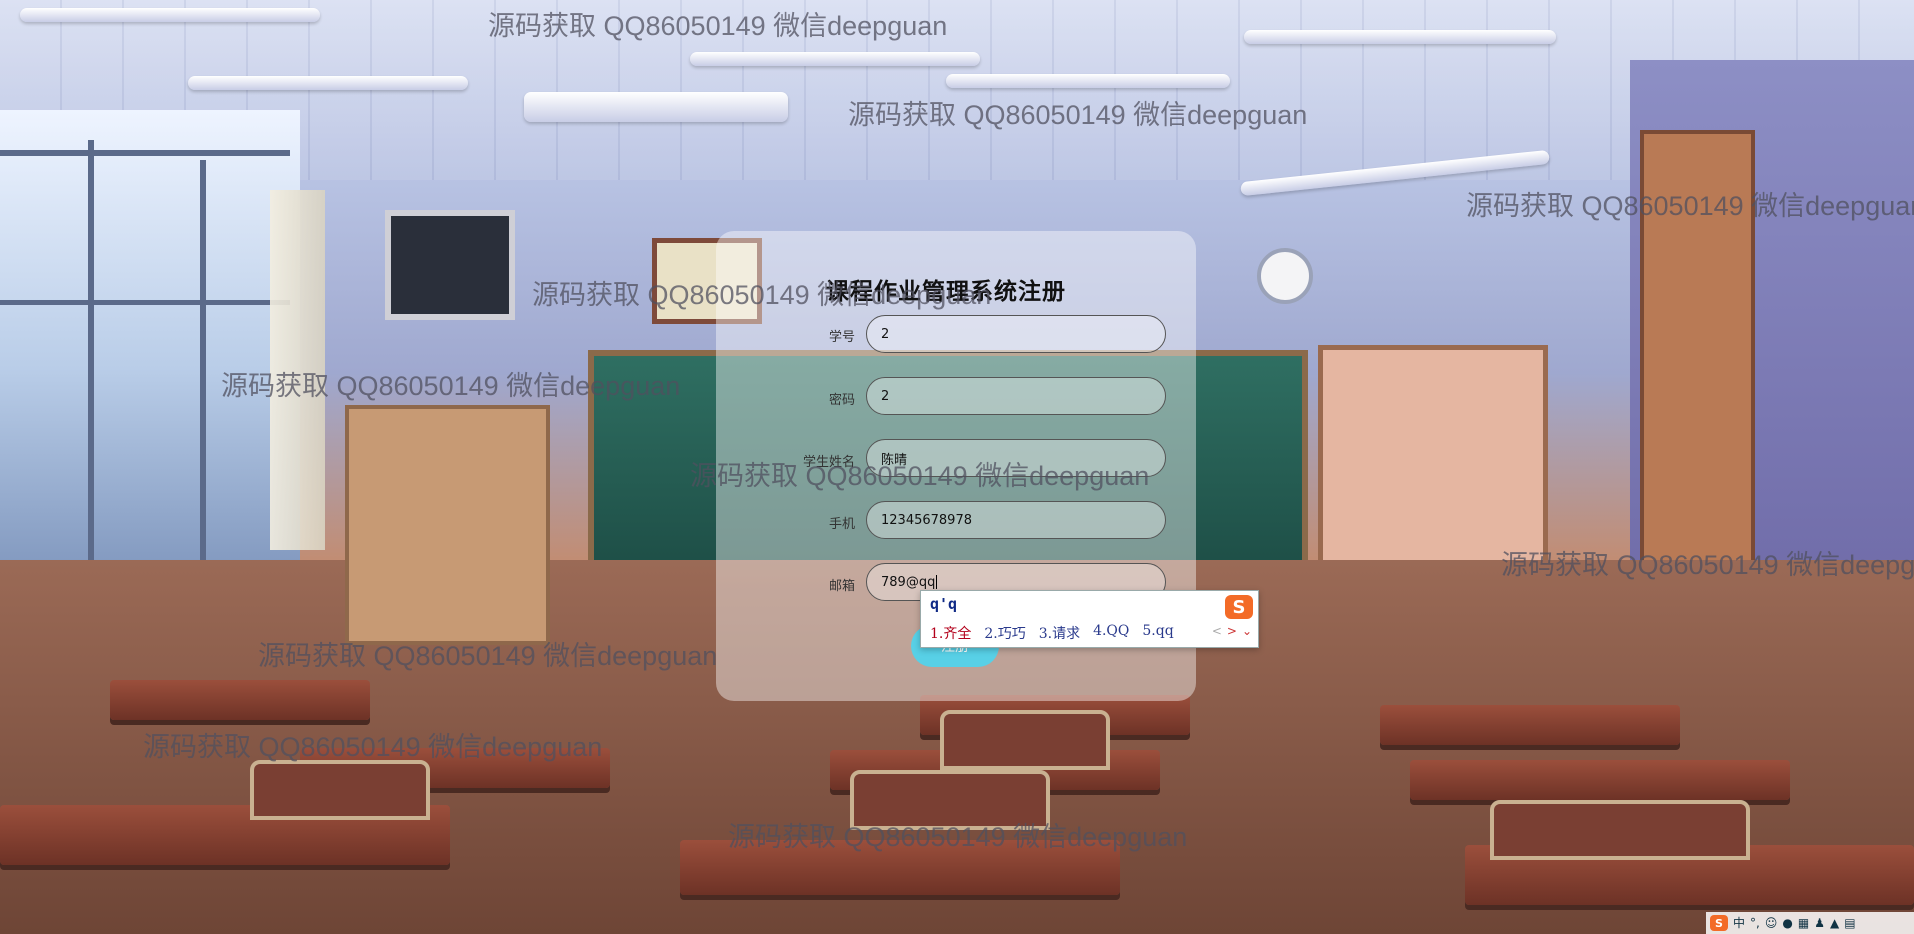 Image resolution: width=1914 pixels, height=934 pixels. Describe the element at coordinates (1803, 923) in the screenshot. I see `keyboard-icon: ▦` at that location.